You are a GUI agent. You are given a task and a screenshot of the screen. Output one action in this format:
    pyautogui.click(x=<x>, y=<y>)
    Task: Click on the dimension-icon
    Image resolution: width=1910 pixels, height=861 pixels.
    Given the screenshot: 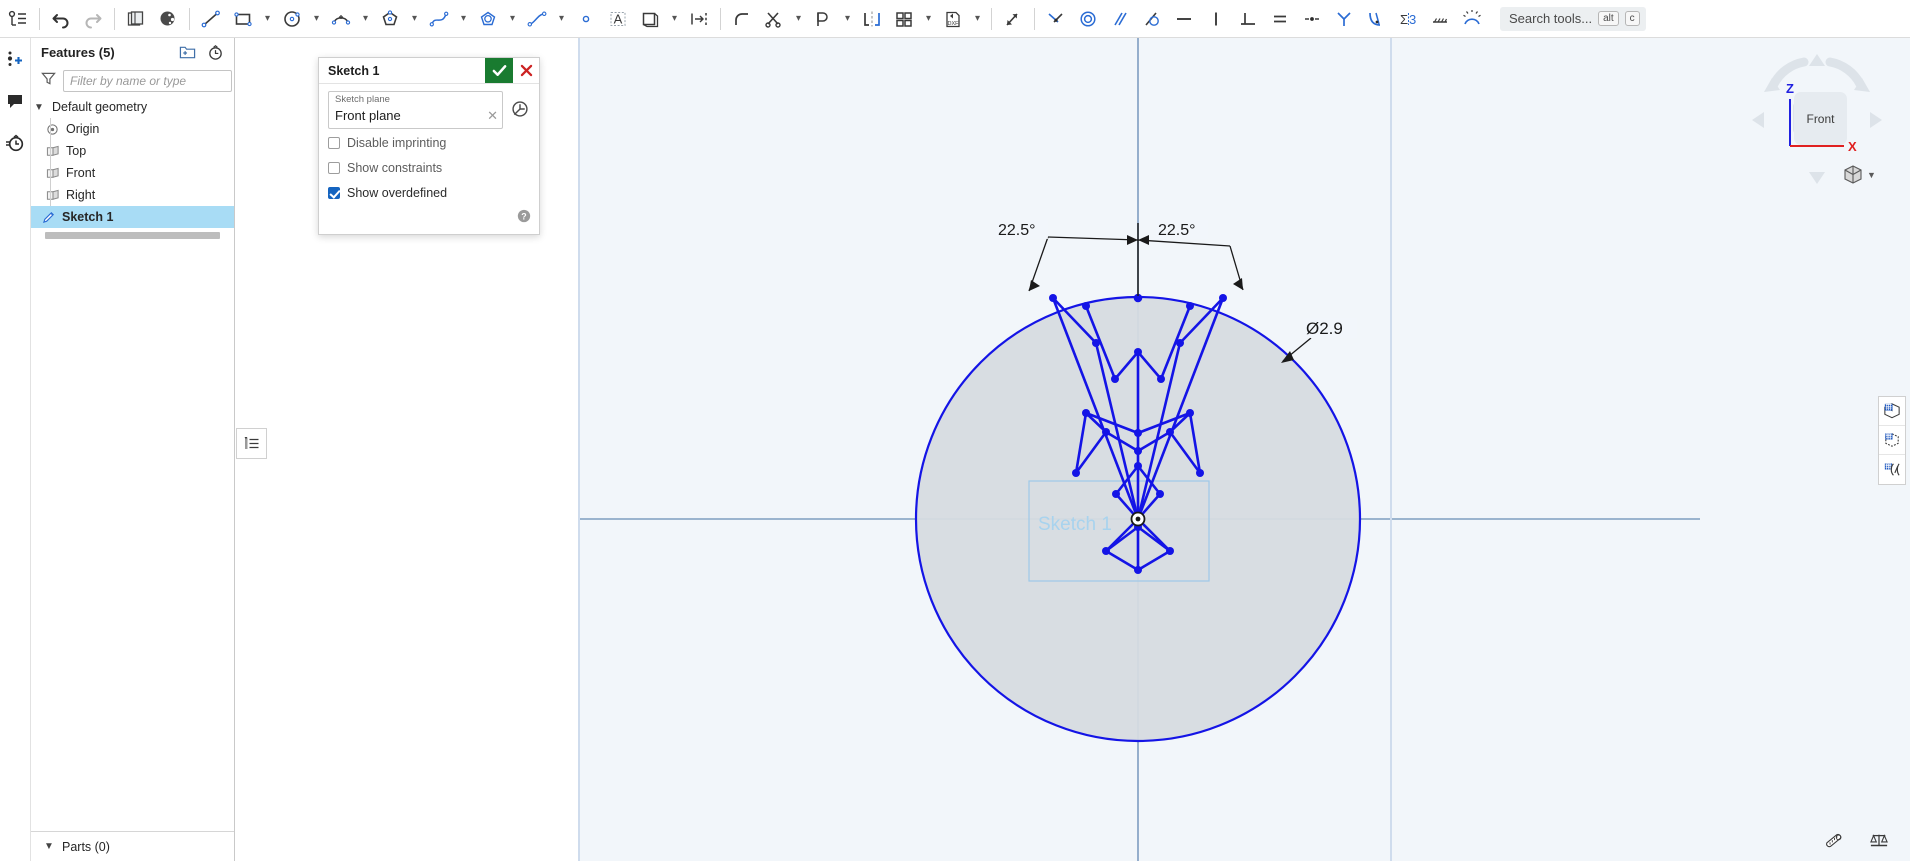 What is the action you would take?
    pyautogui.click(x=699, y=19)
    